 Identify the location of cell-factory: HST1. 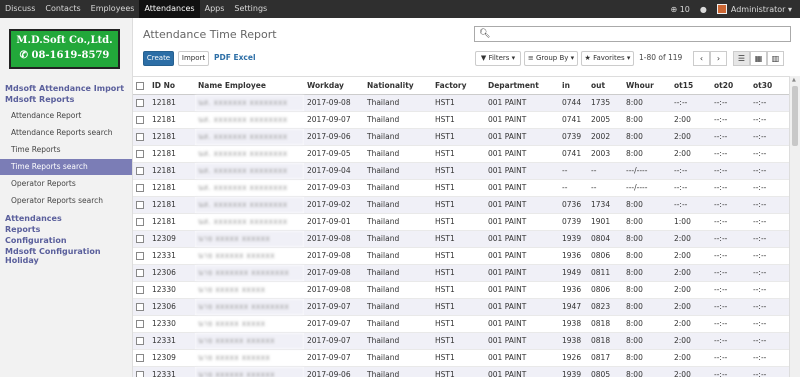
(458, 204).